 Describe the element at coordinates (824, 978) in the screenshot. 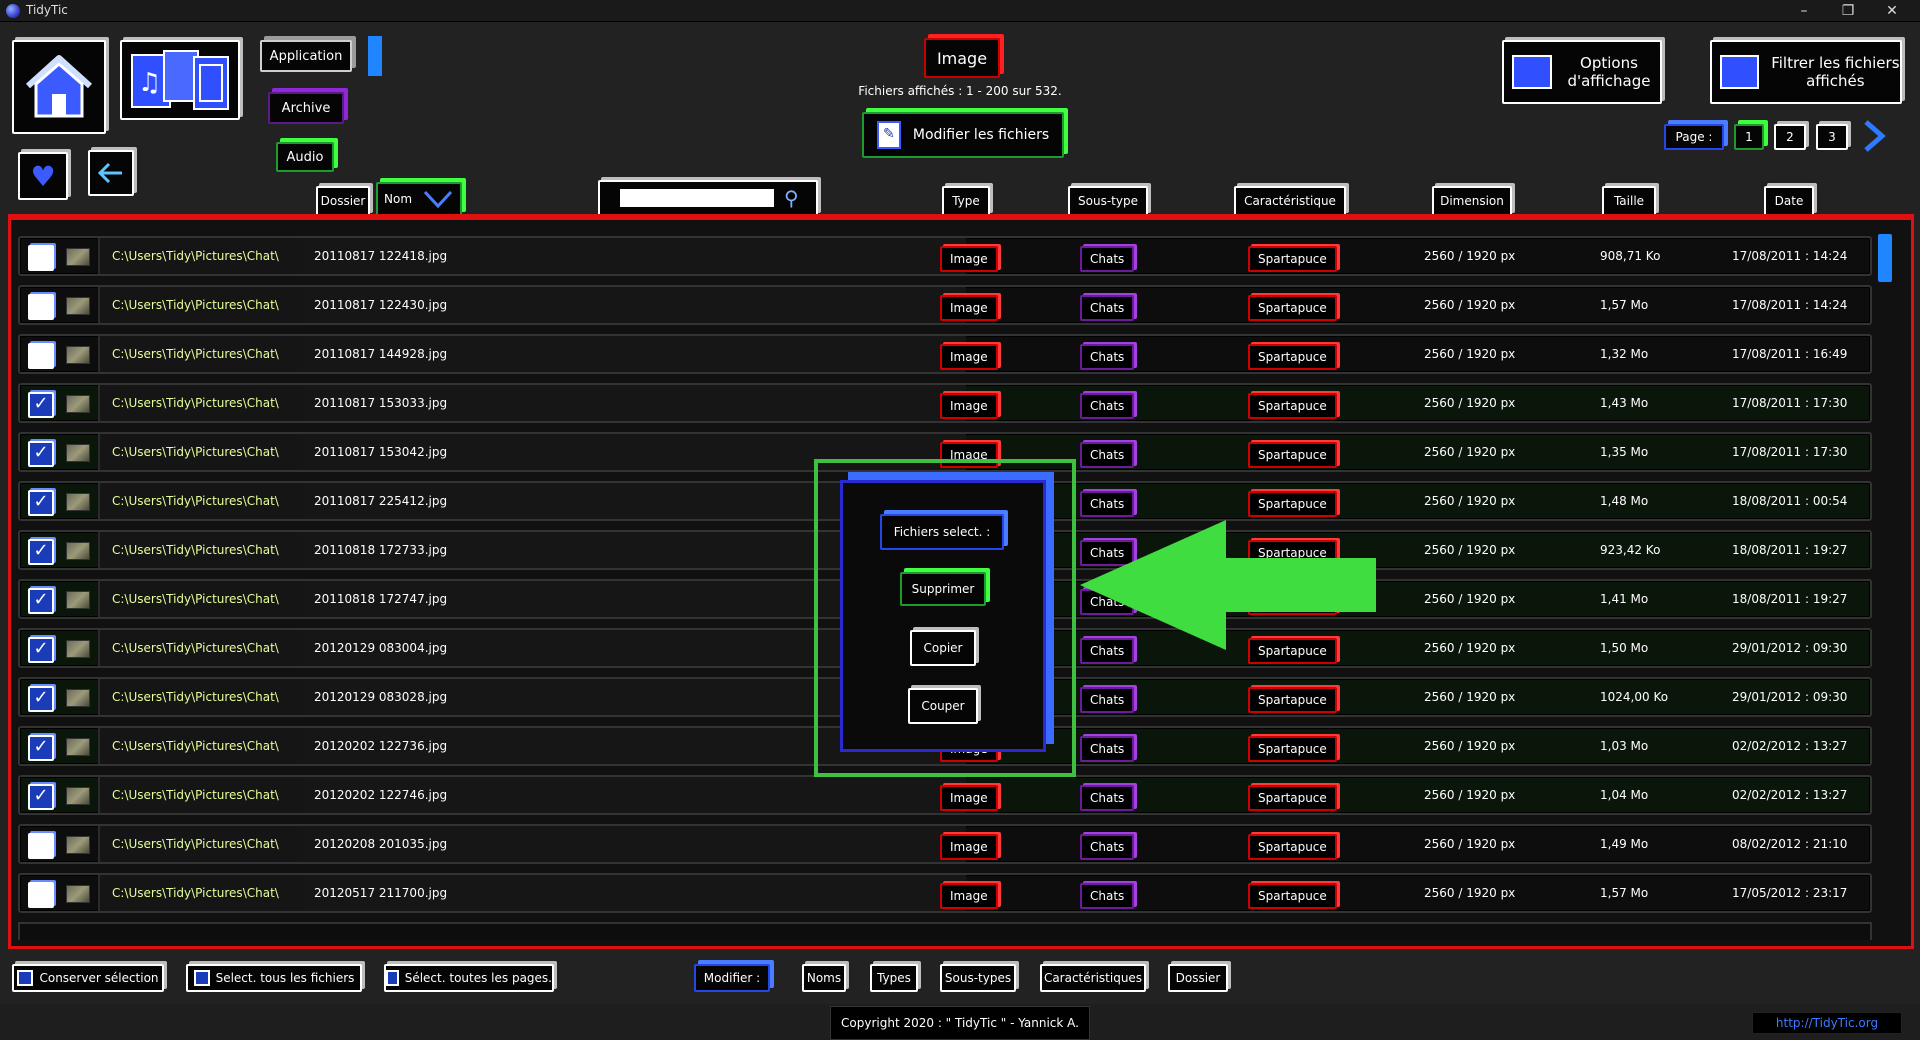

I see `modify-names-button: Noms` at that location.